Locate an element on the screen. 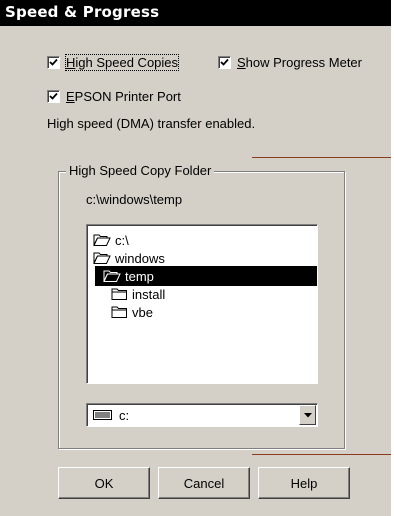 The height and width of the screenshot is (516, 394). chevron-down-icon is located at coordinates (307, 414).